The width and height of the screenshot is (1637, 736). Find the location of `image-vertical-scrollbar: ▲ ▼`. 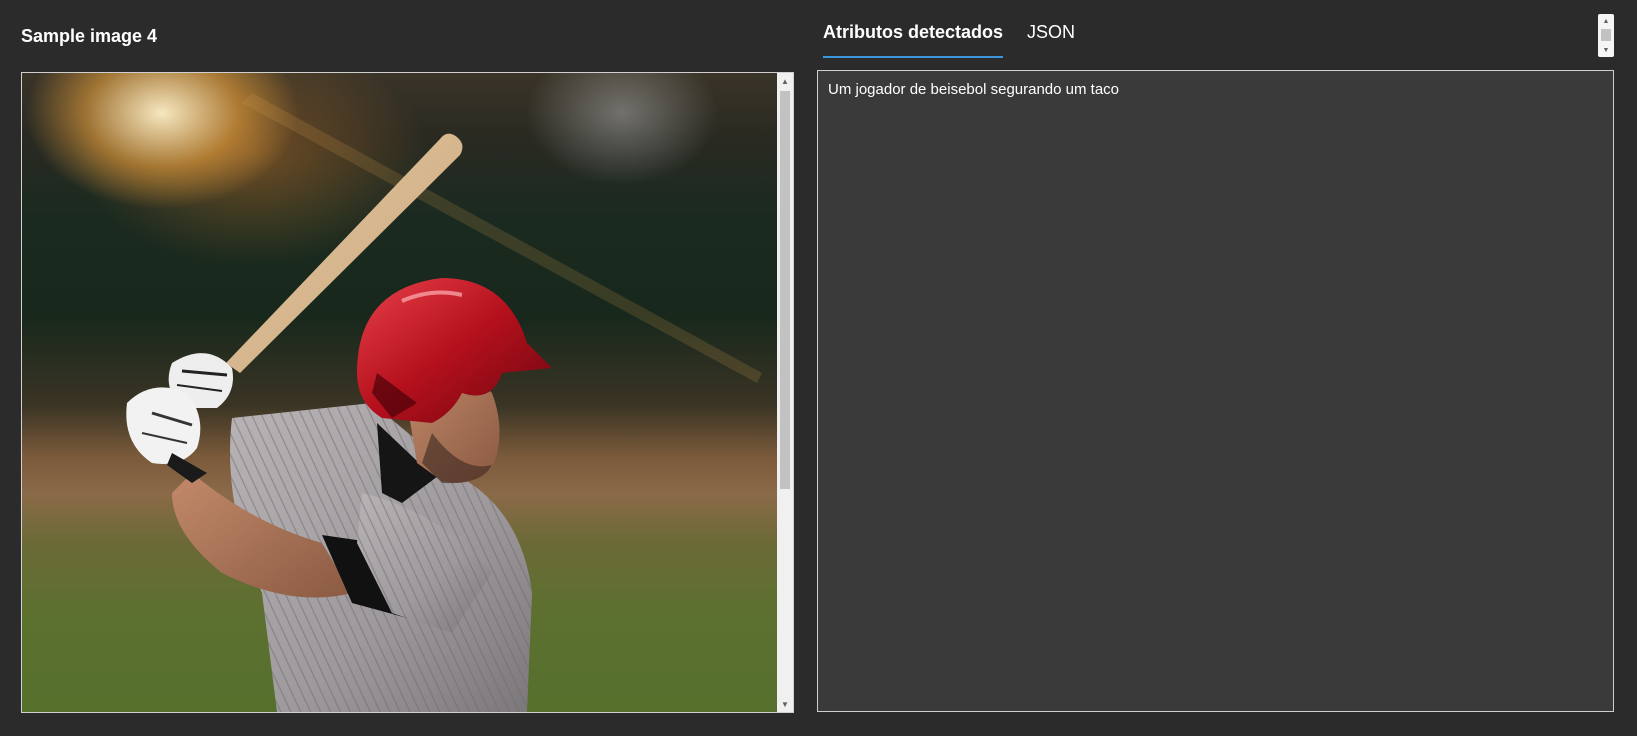

image-vertical-scrollbar: ▲ ▼ is located at coordinates (785, 392).